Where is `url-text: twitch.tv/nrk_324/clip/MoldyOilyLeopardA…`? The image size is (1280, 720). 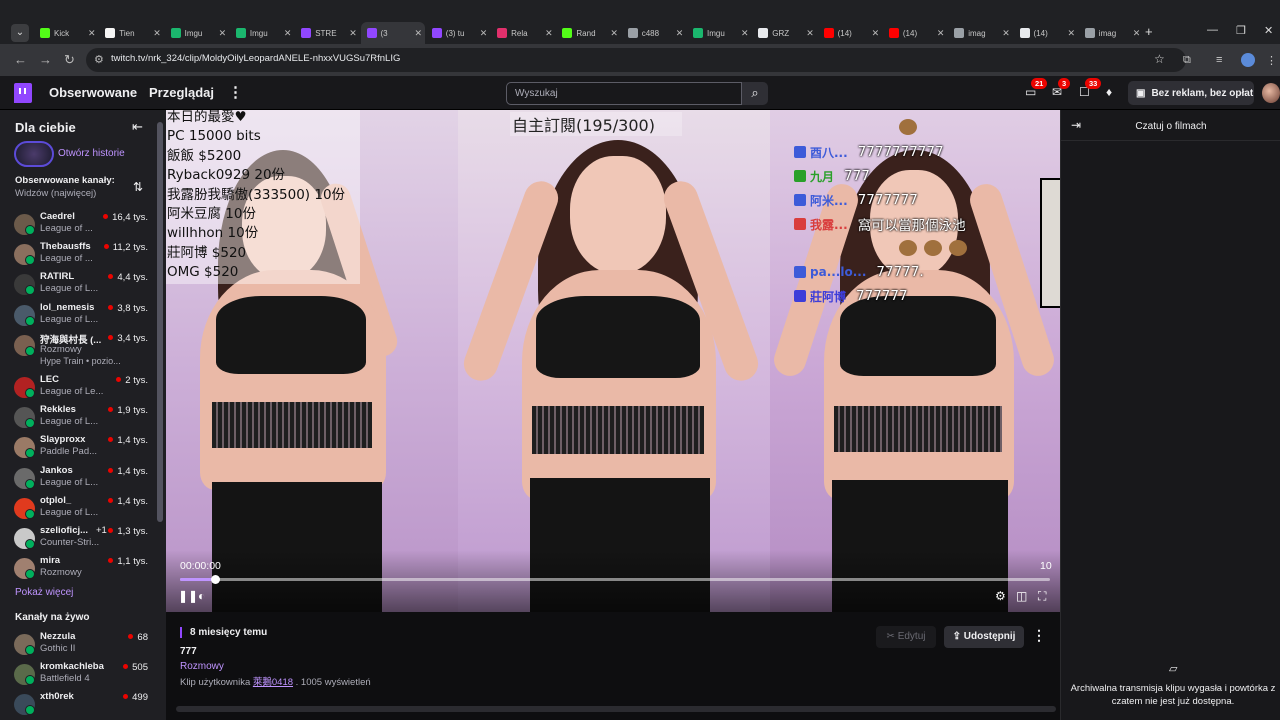
url-text: twitch.tv/nrk_324/clip/MoldyOilyLeopardA… is located at coordinates (255, 58).